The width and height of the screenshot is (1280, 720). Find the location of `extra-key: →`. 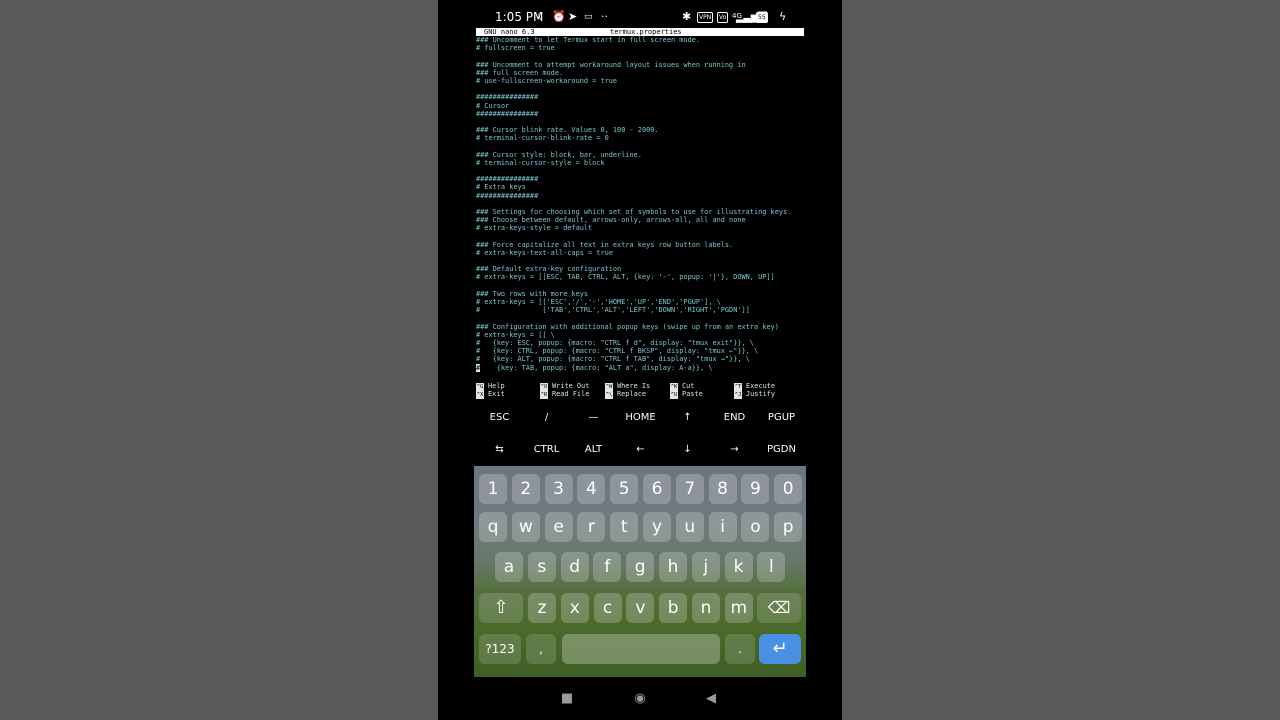

extra-key: → is located at coordinates (734, 450).